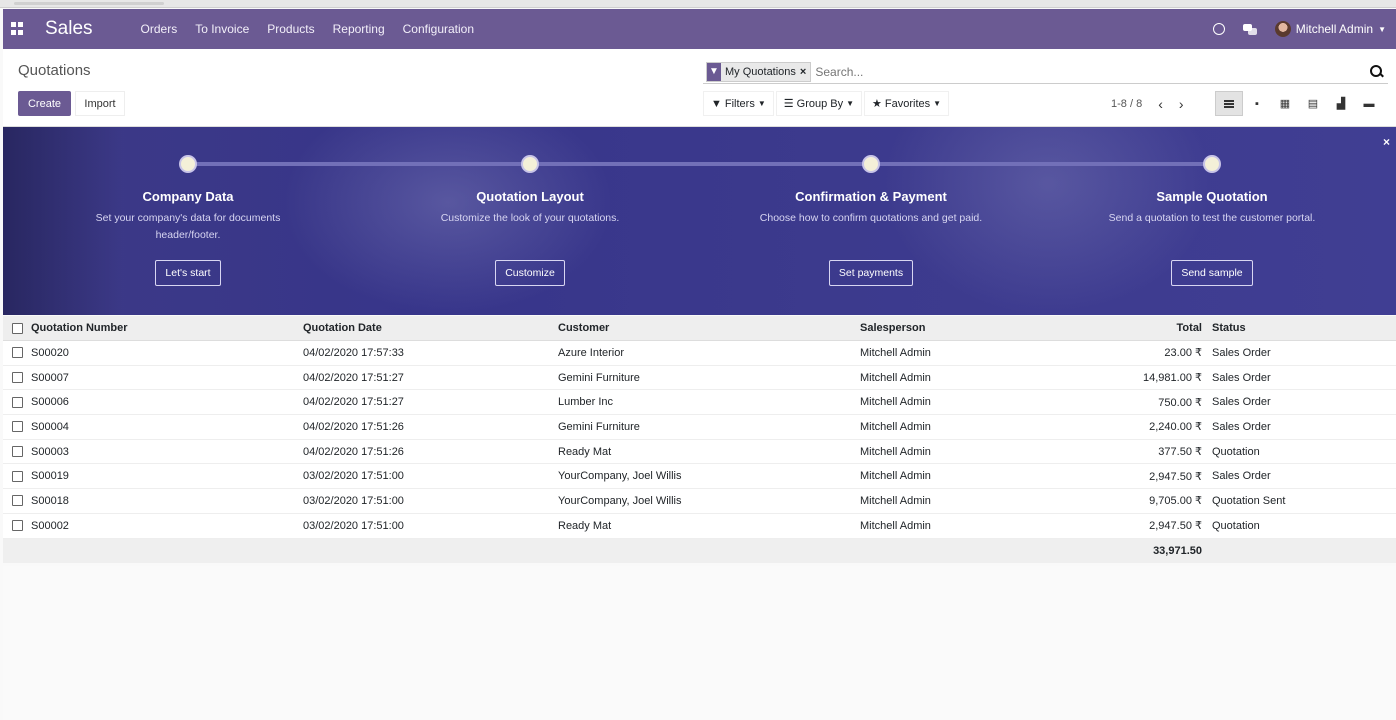 The width and height of the screenshot is (1396, 720). What do you see at coordinates (620, 500) in the screenshot?
I see `cell-customer: YourCompany, Joel Willis` at bounding box center [620, 500].